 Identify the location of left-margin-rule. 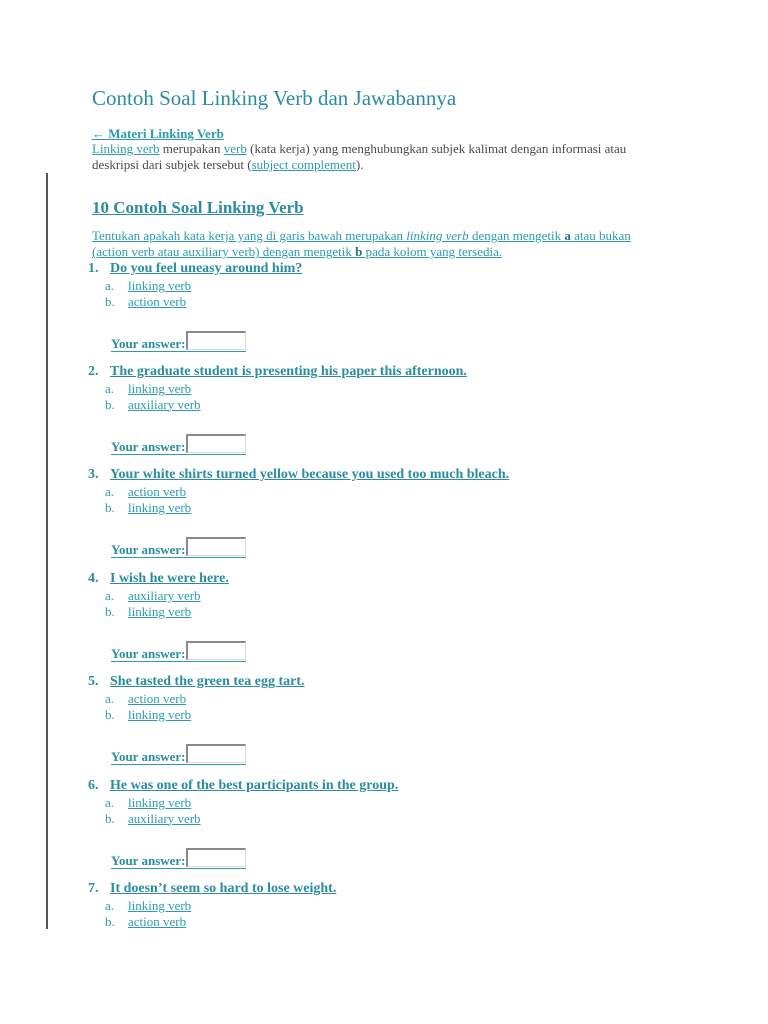
(47, 551).